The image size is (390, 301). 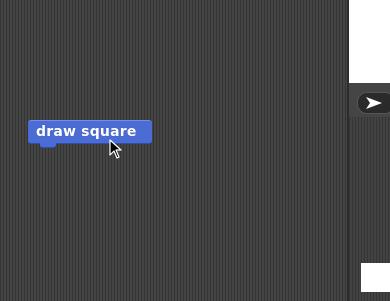 I want to click on run-button, so click(x=373, y=103).